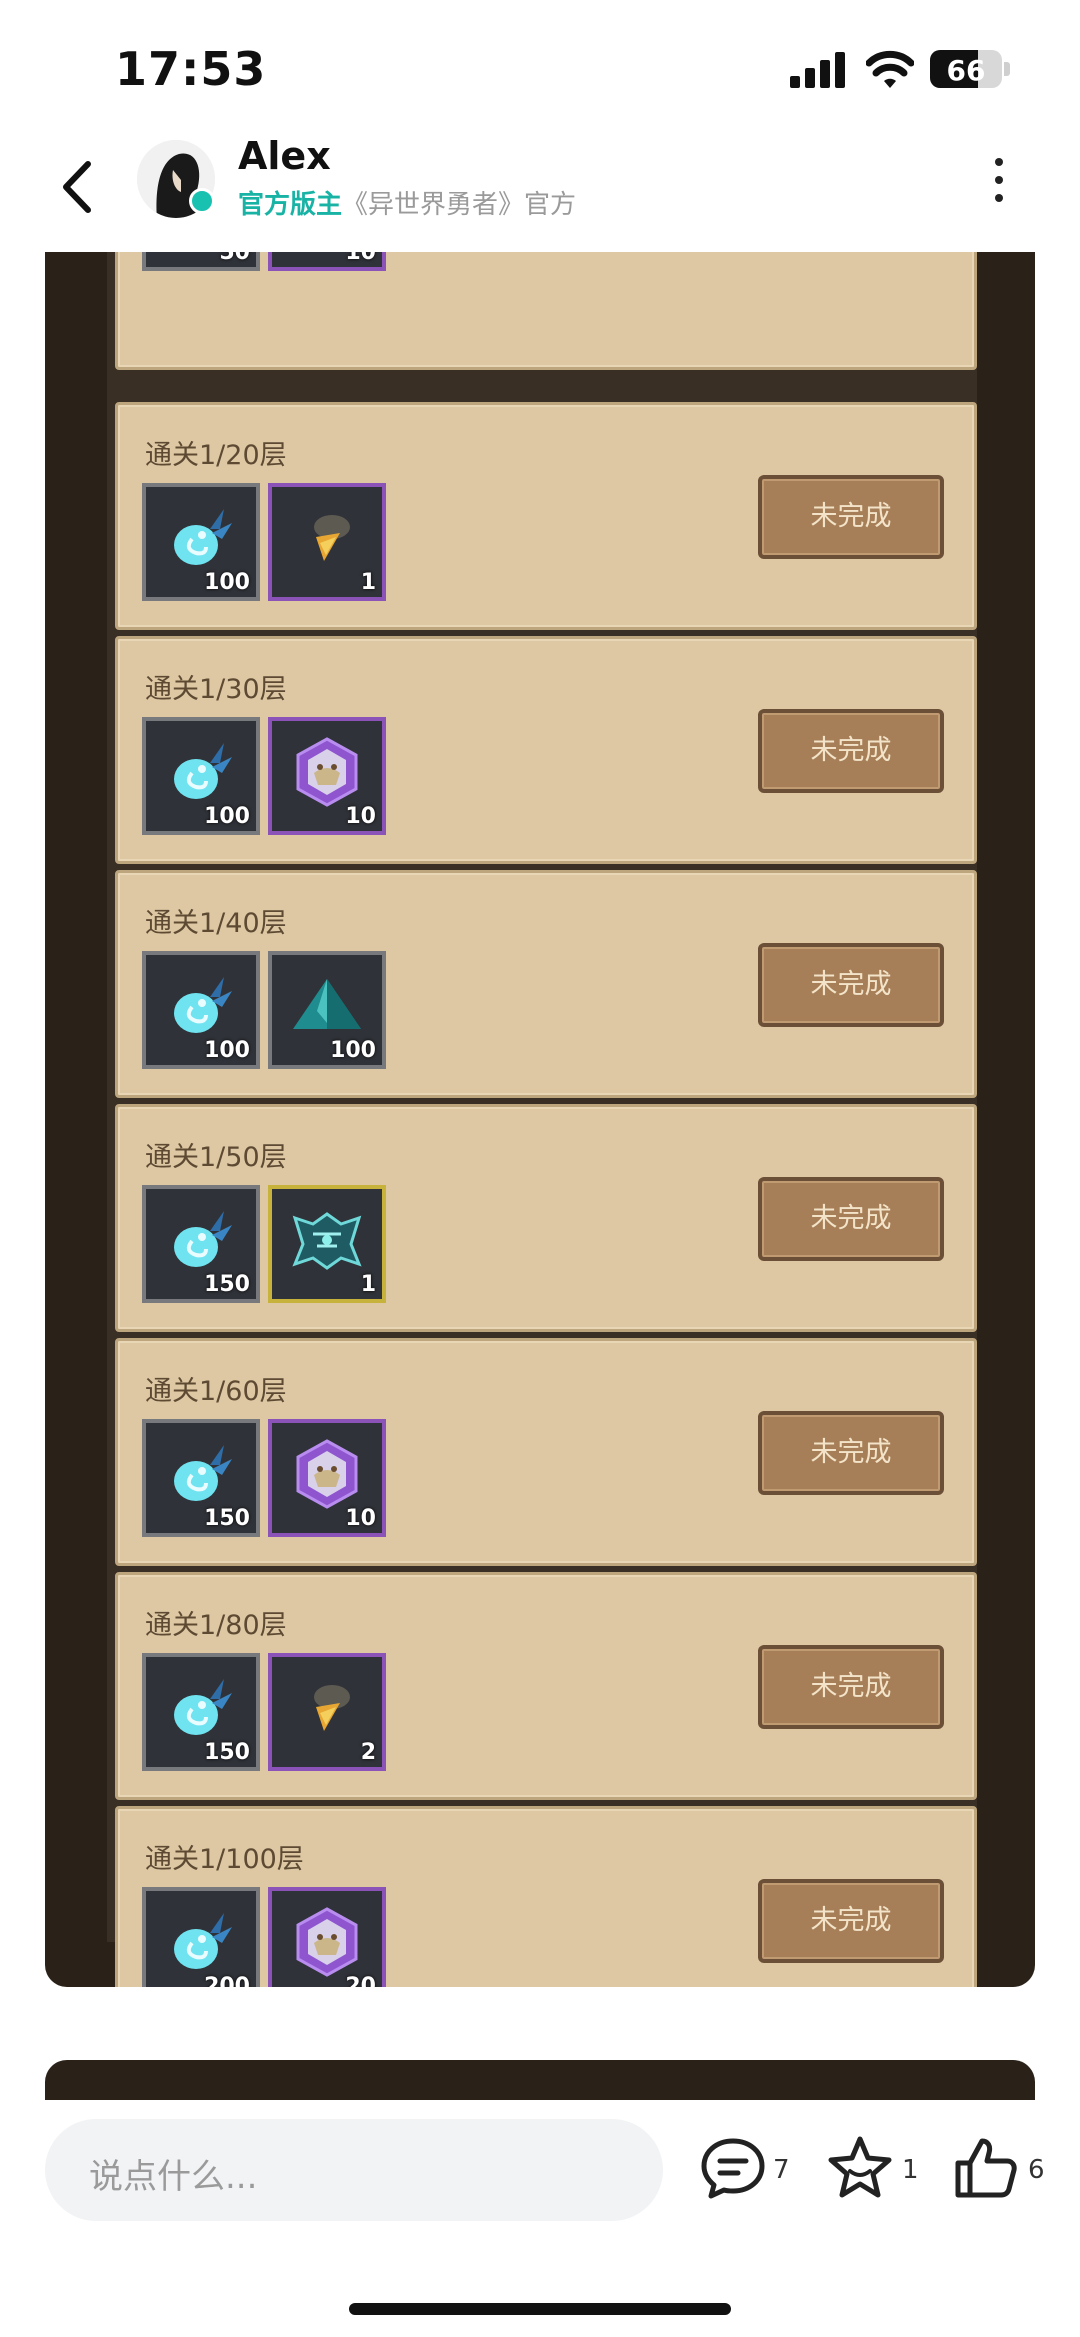  What do you see at coordinates (216, 923) in the screenshot?
I see `reward-row-title: 通关1/40层` at bounding box center [216, 923].